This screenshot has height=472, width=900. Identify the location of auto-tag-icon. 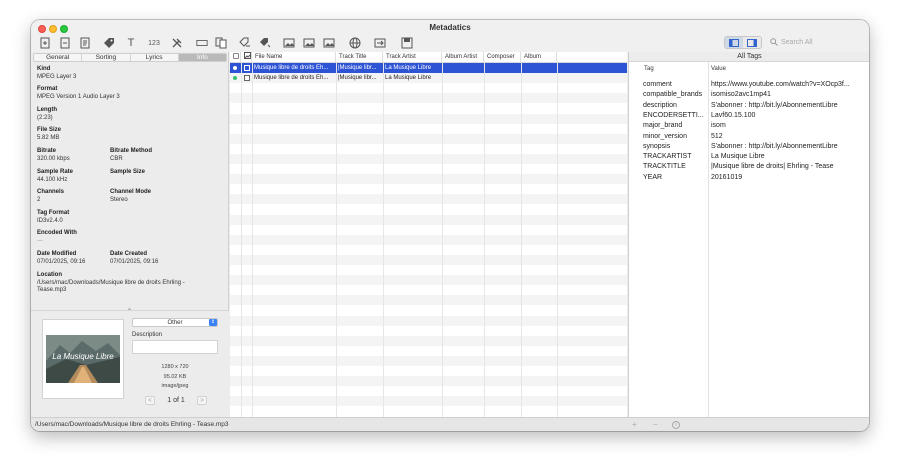
(265, 43).